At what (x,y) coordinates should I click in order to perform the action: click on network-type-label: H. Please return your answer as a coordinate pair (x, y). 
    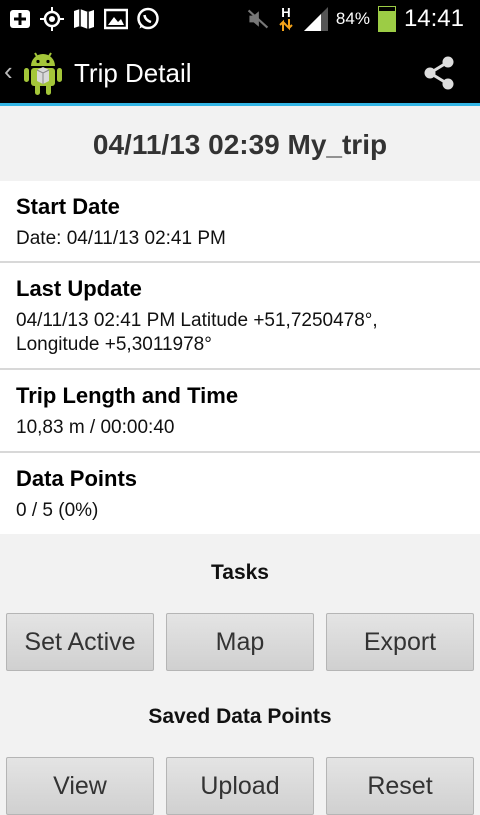
    Looking at the image, I should click on (286, 12).